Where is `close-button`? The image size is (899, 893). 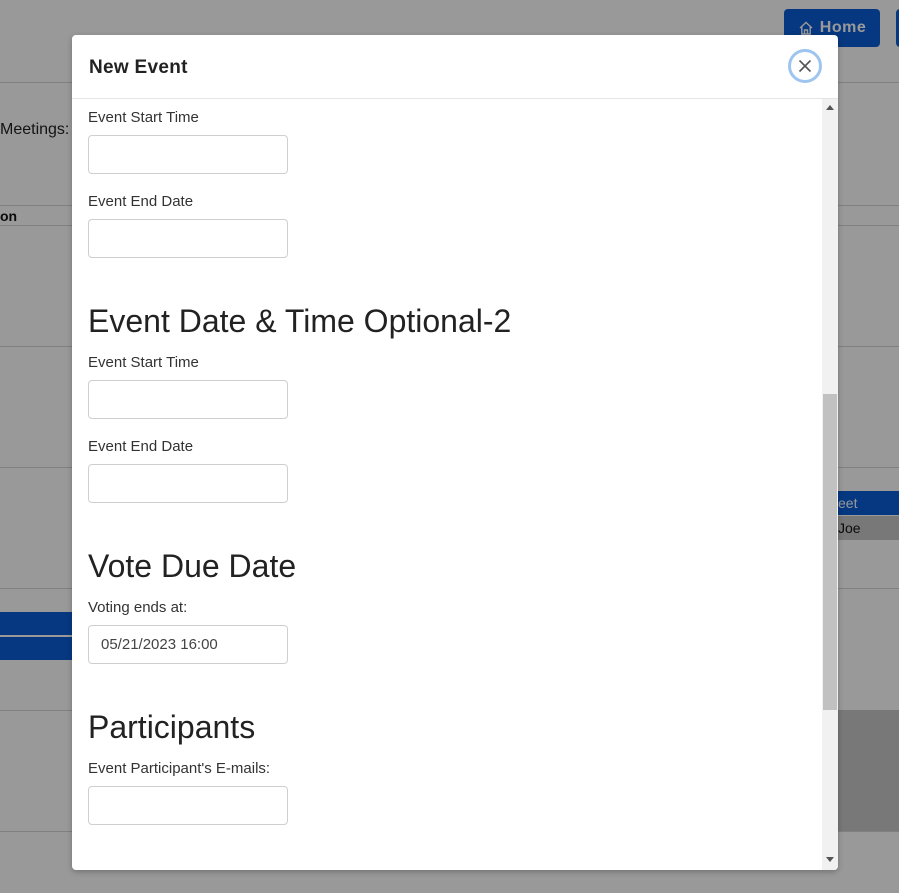
close-button is located at coordinates (805, 66).